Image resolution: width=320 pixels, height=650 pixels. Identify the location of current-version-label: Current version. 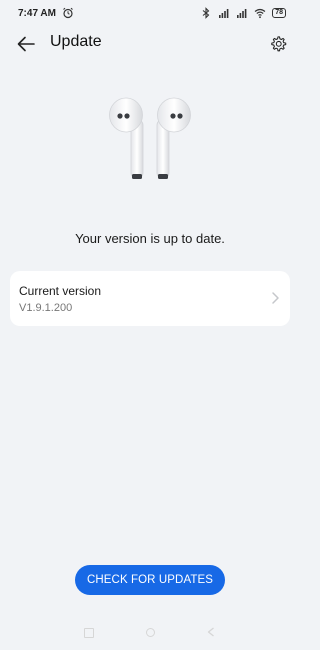
(60, 291).